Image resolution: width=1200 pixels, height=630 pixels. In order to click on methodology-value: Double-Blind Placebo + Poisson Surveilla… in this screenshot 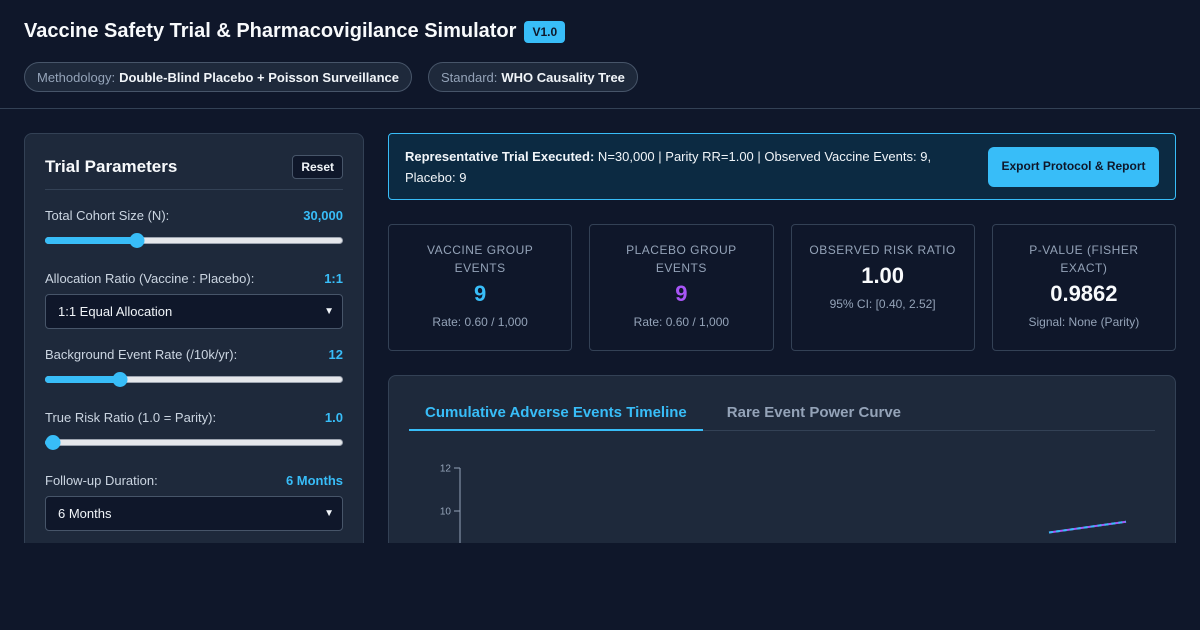, I will do `click(259, 77)`.